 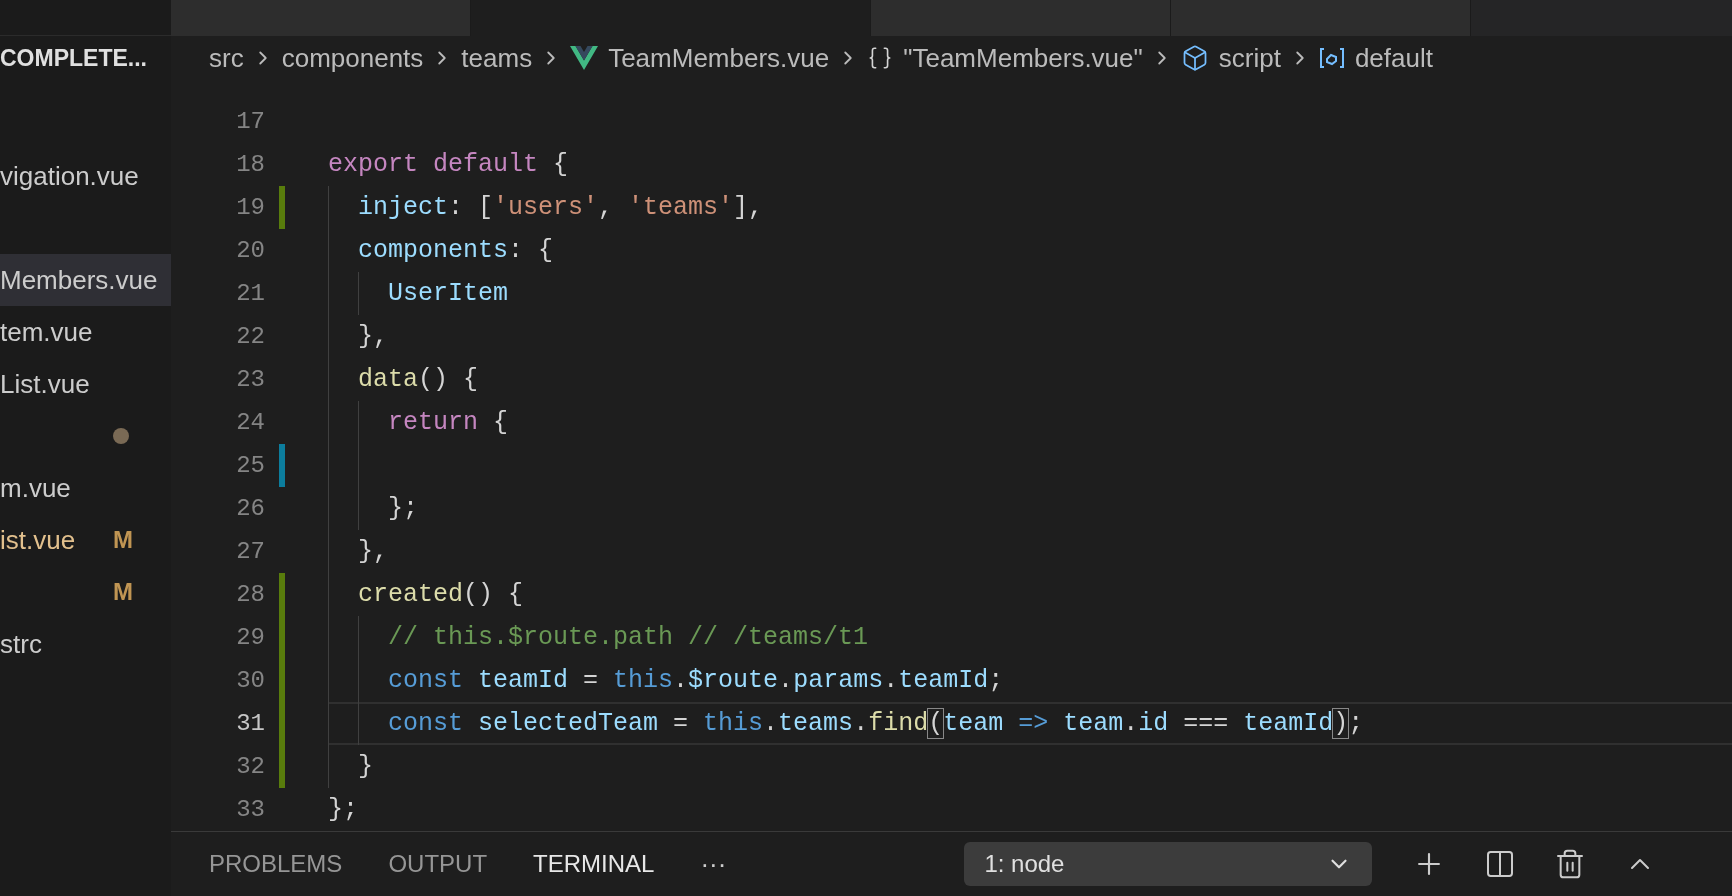 What do you see at coordinates (79, 280) in the screenshot?
I see `file-name: Members.vue` at bounding box center [79, 280].